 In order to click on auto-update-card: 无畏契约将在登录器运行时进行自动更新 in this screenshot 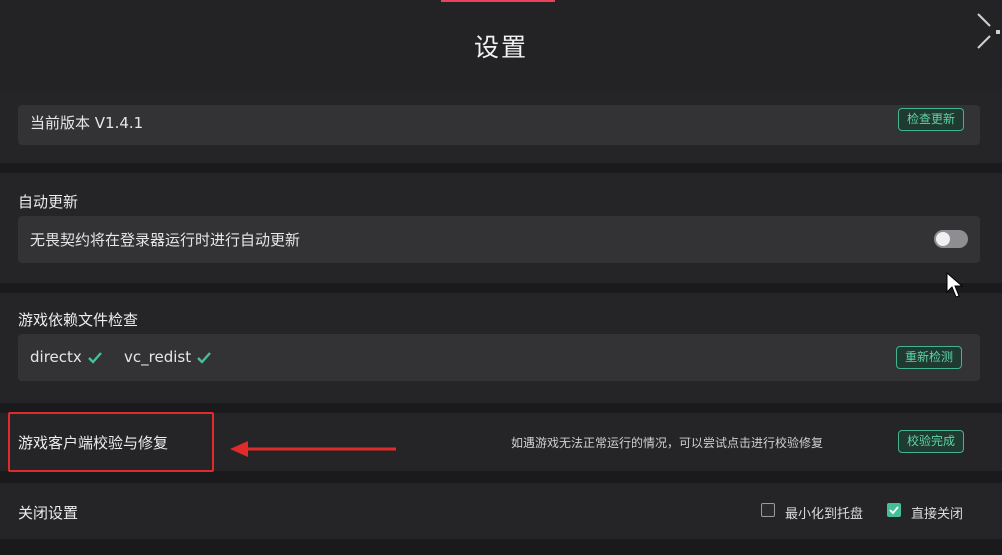, I will do `click(499, 239)`.